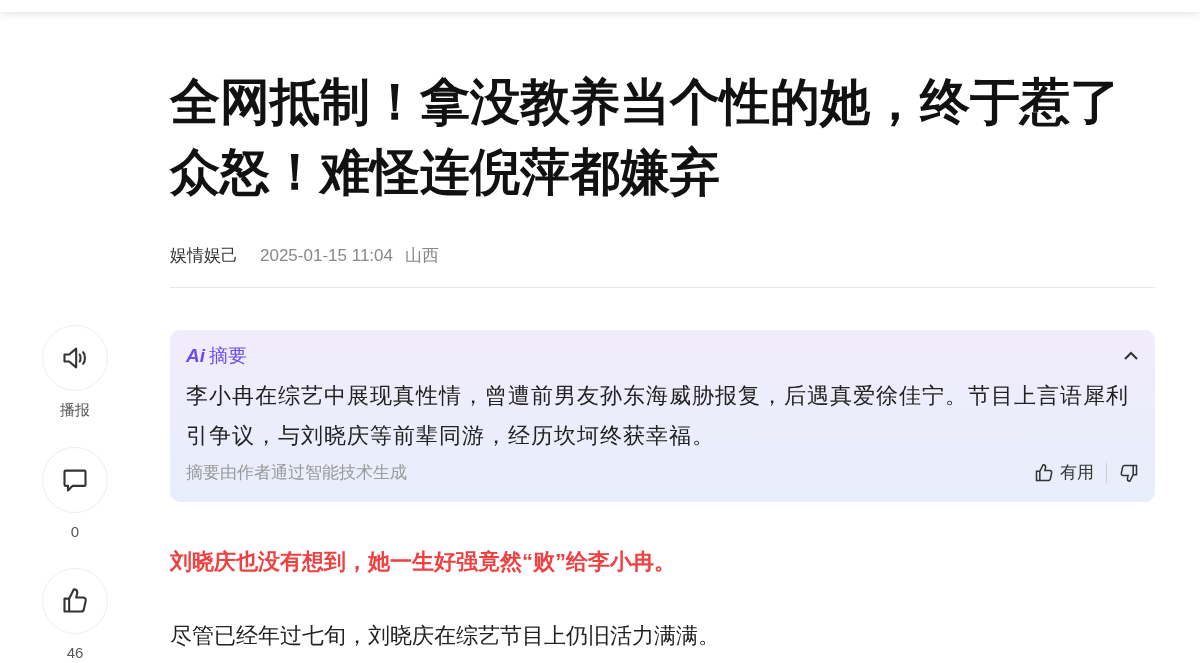 The image size is (1200, 663). I want to click on summary-heading: 摘要, so click(228, 355).